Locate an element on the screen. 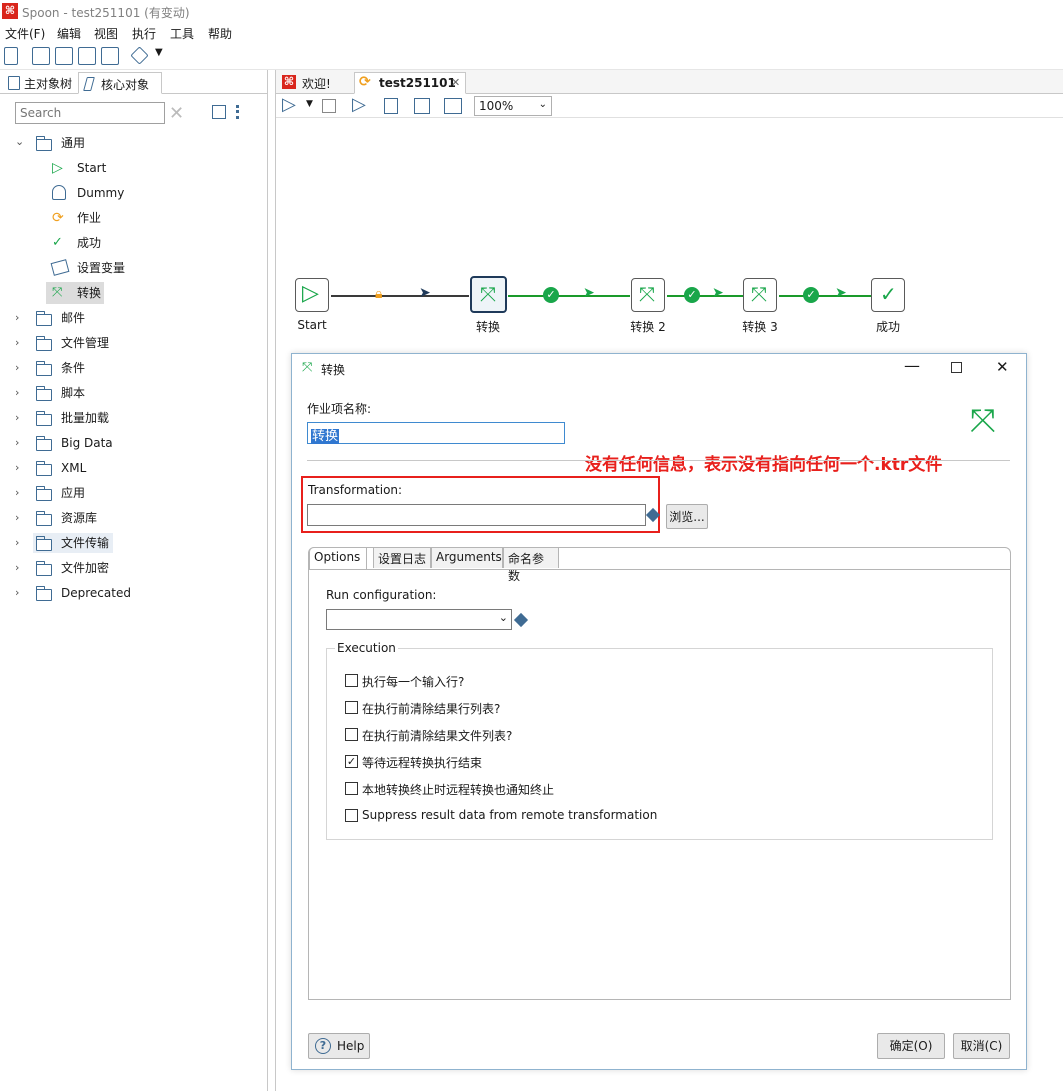  tree-folder-label: Deprecated is located at coordinates (96, 593).